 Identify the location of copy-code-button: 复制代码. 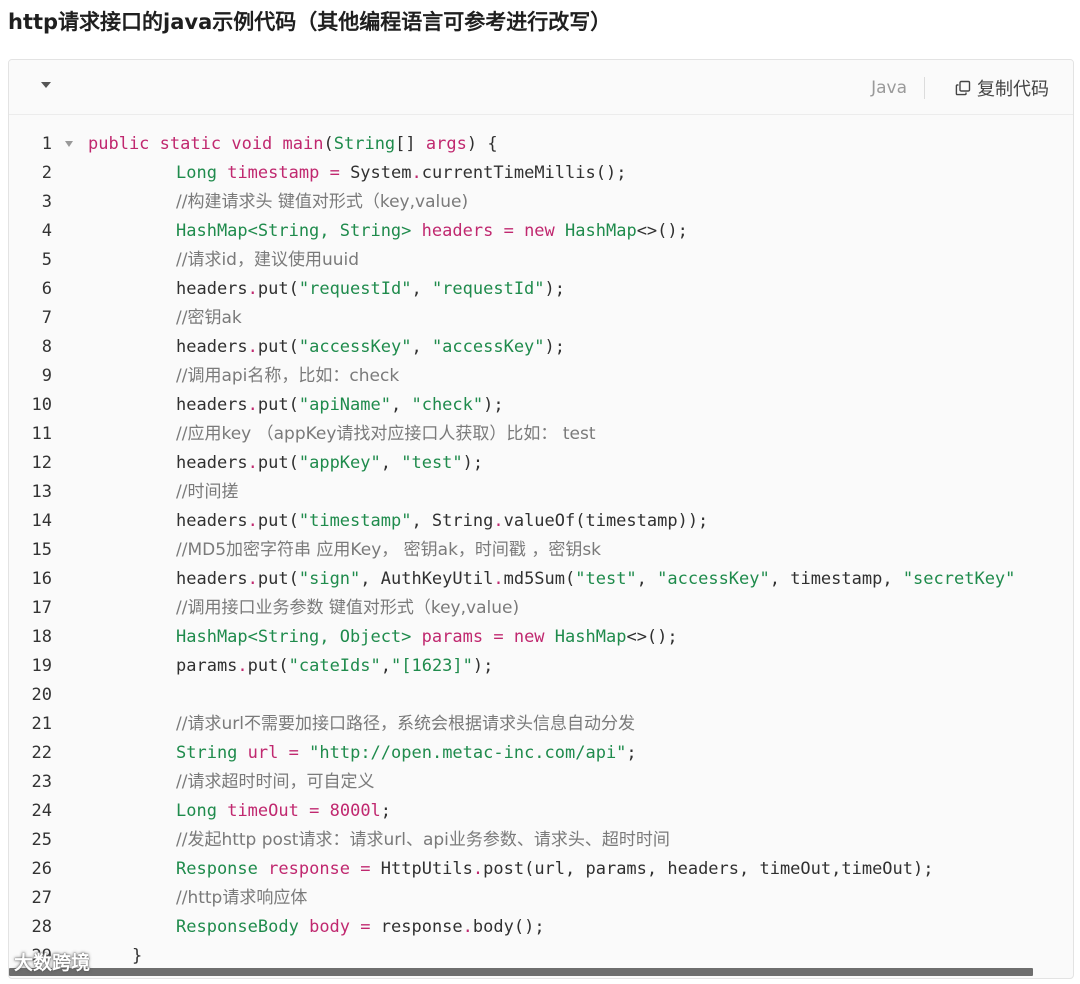
(1002, 88).